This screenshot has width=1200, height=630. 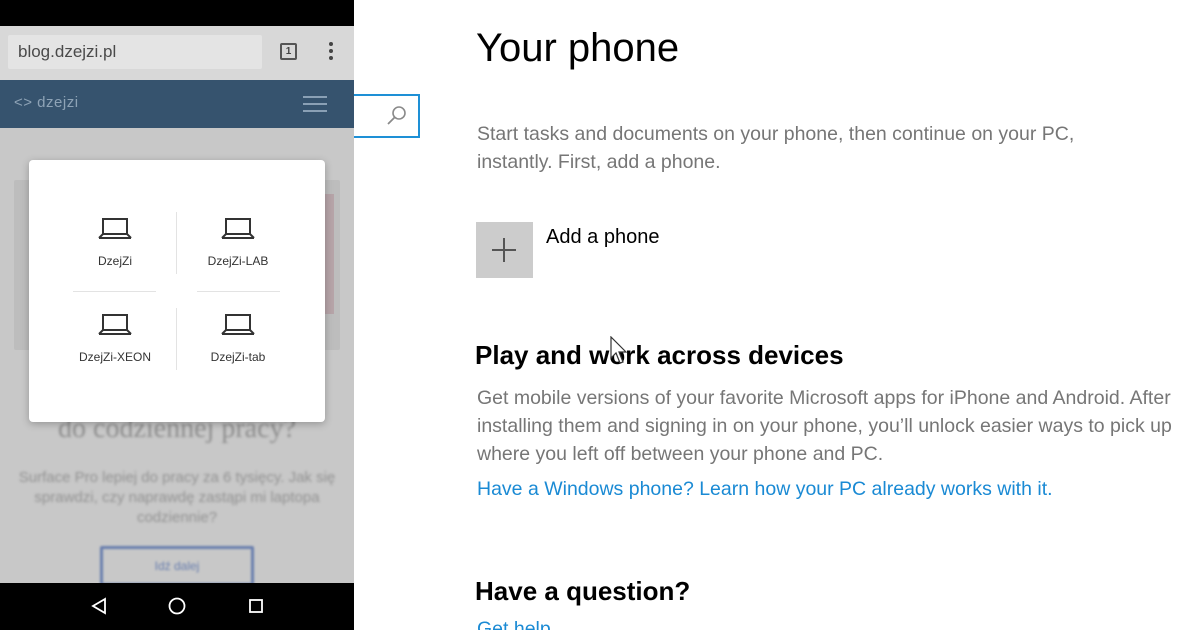 What do you see at coordinates (256, 606) in the screenshot?
I see `recents-icon` at bounding box center [256, 606].